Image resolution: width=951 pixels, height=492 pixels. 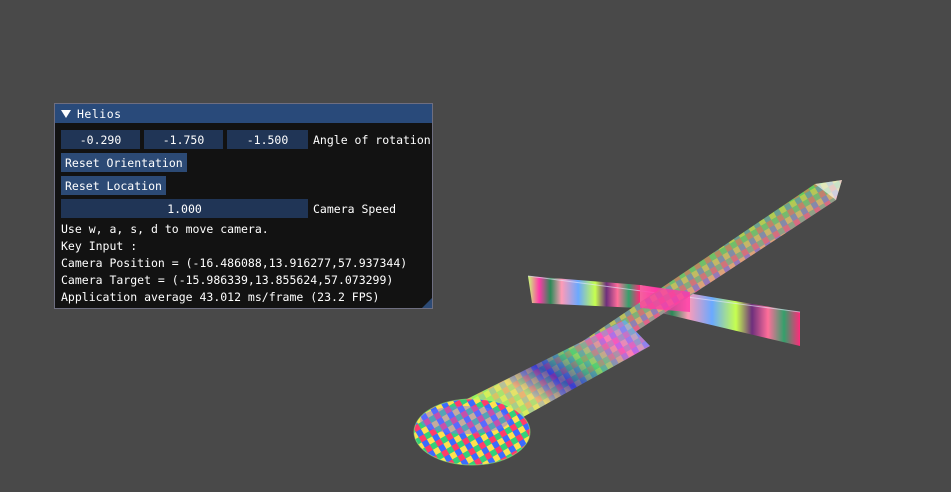 I want to click on angle-y-input: -1.750, so click(x=183, y=139).